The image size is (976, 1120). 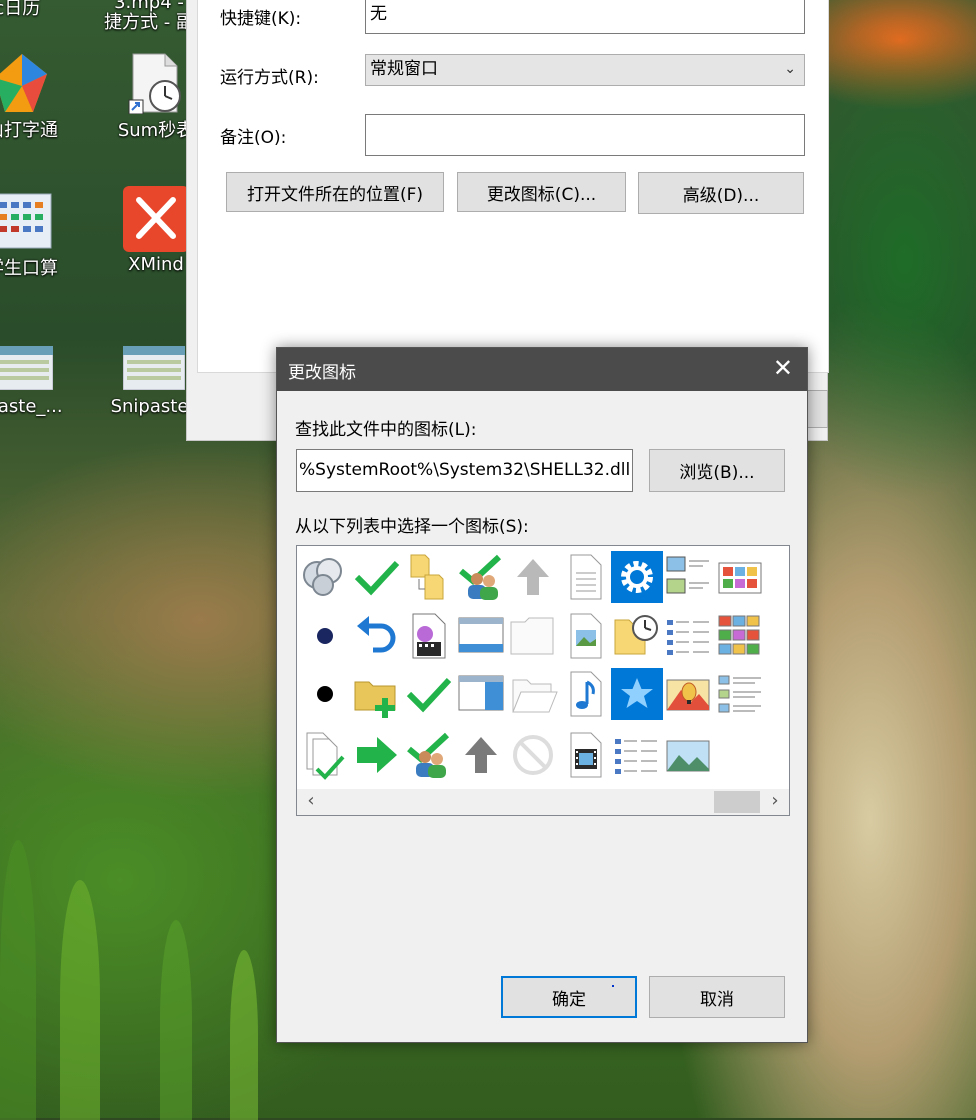 What do you see at coordinates (412, 527) in the screenshot?
I see `choose-icon-label: 从以下列表中选择一个图标(S):` at bounding box center [412, 527].